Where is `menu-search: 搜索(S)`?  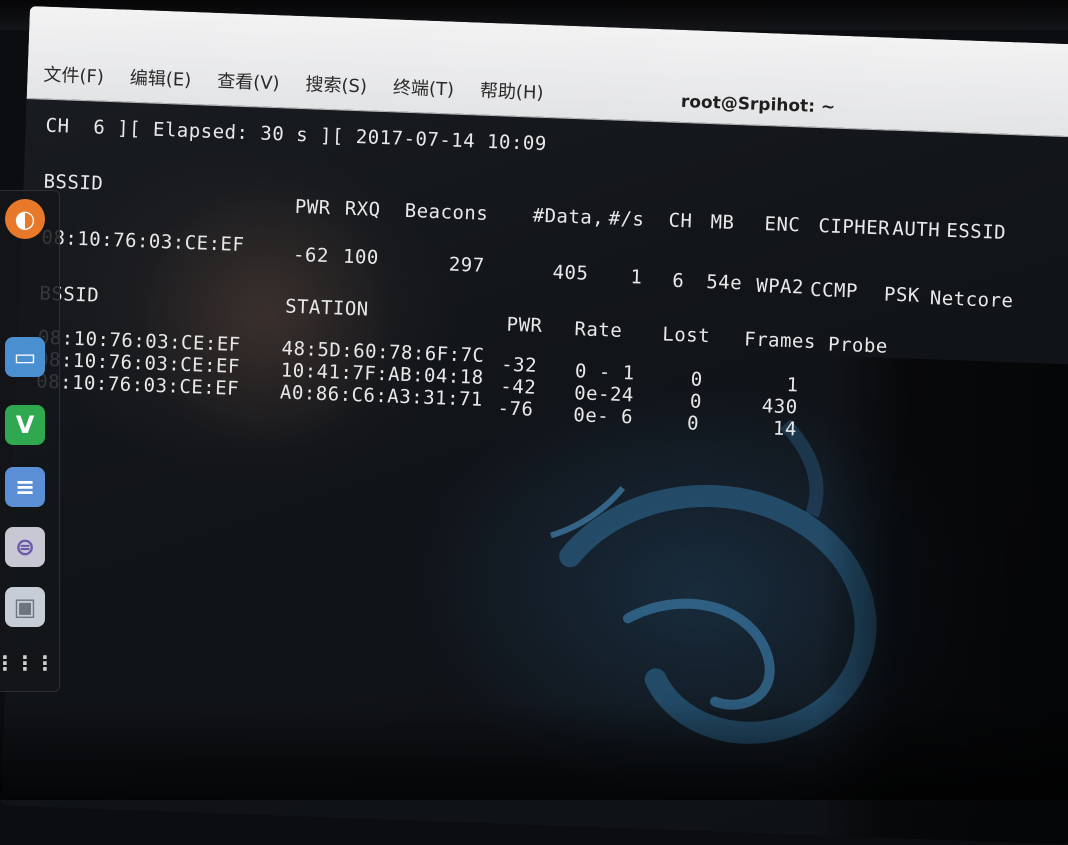
menu-search: 搜索(S) is located at coordinates (336, 84).